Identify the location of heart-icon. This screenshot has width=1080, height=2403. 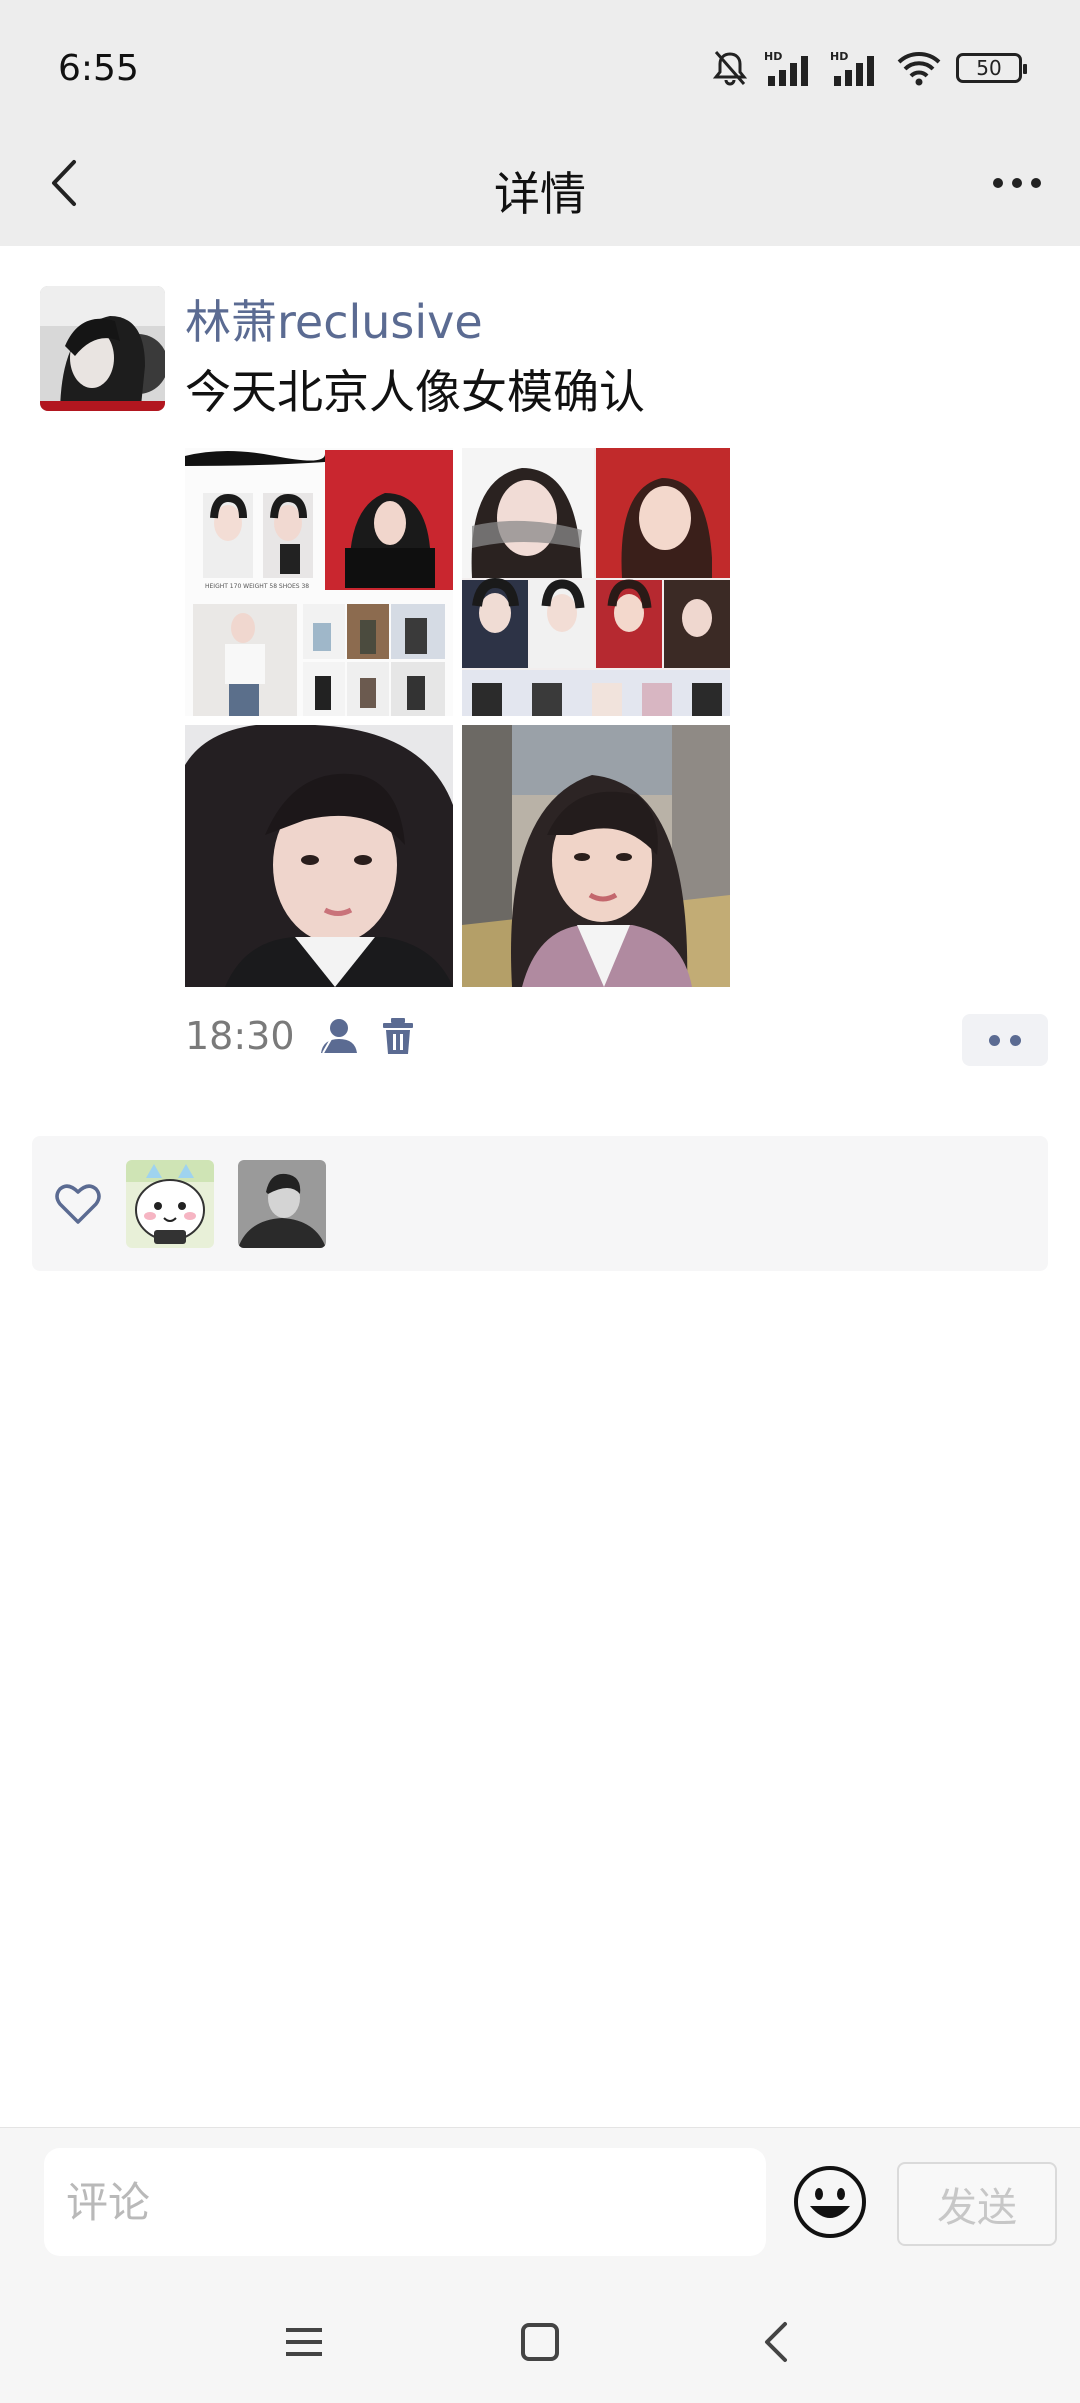
(78, 1203).